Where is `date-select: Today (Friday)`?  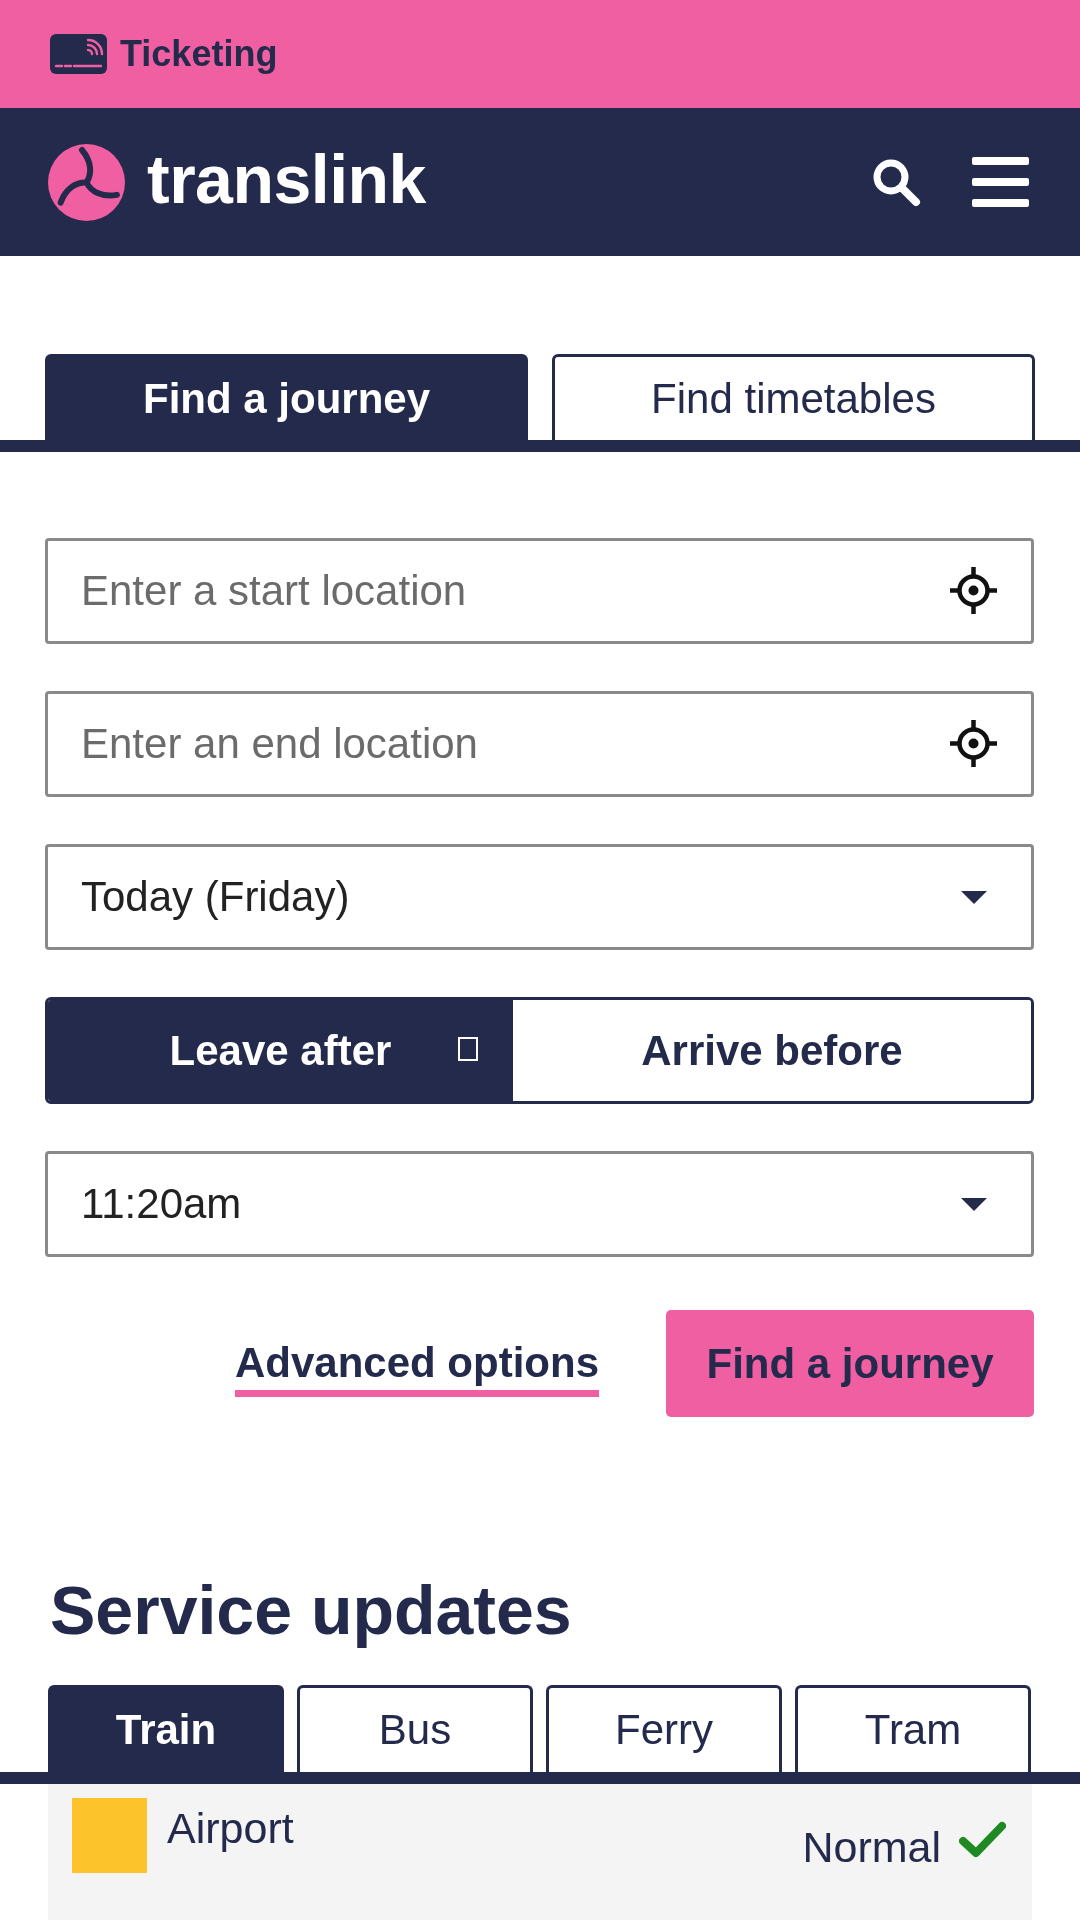
date-select: Today (Friday) is located at coordinates (539, 897).